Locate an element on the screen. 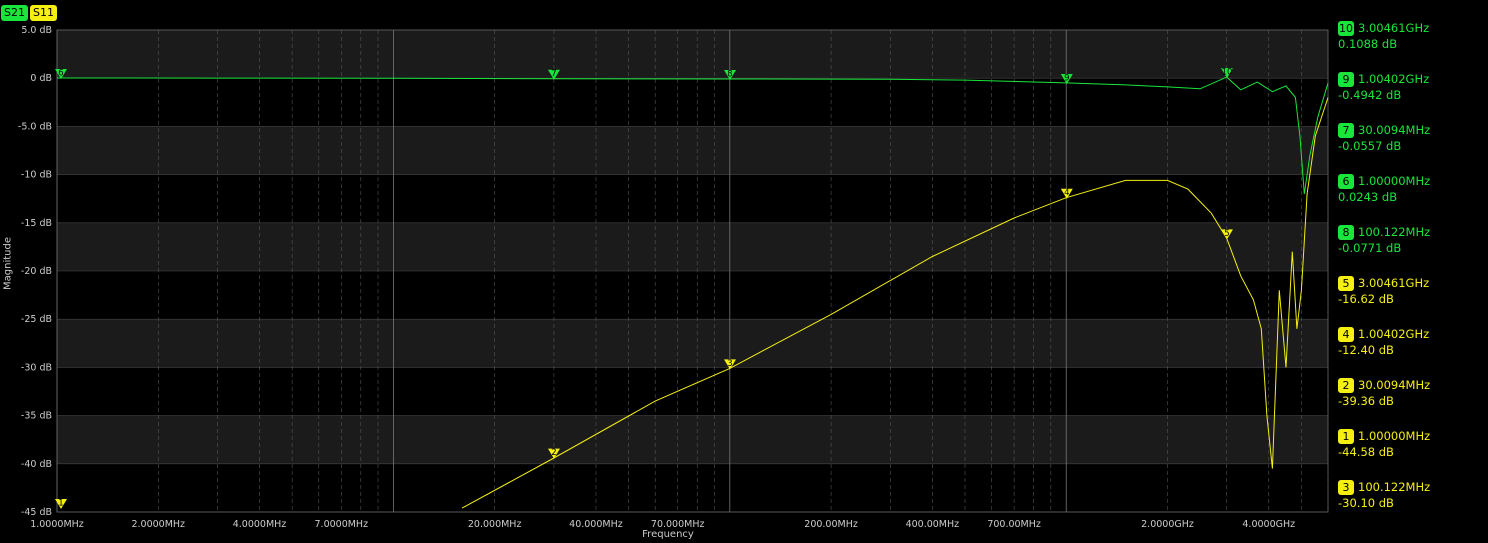 The image size is (1488, 543). marker-8-label: 8 is located at coordinates (729, 74).